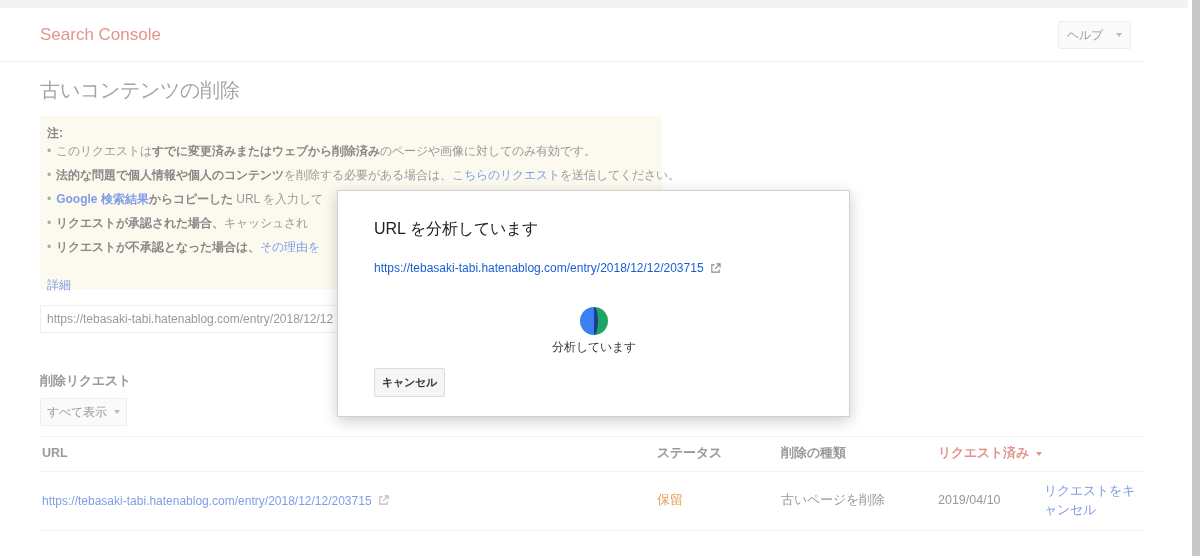 The width and height of the screenshot is (1200, 556). Describe the element at coordinates (593, 348) in the screenshot. I see `progress-text: 分析しています` at that location.